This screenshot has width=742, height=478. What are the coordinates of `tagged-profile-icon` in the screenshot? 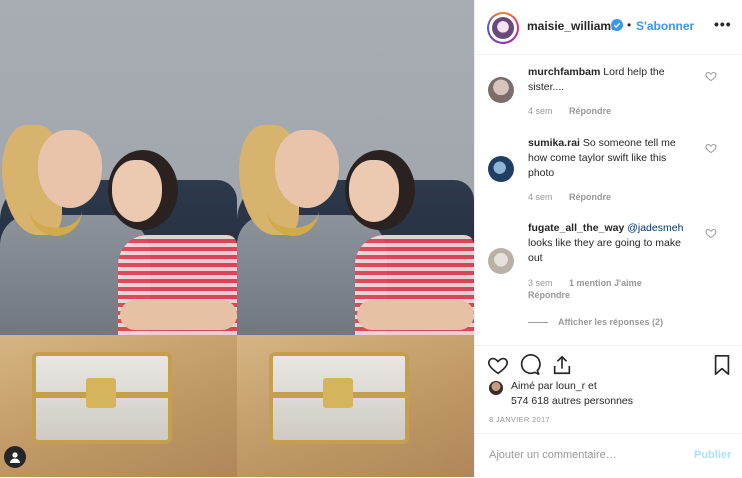 It's located at (15, 457).